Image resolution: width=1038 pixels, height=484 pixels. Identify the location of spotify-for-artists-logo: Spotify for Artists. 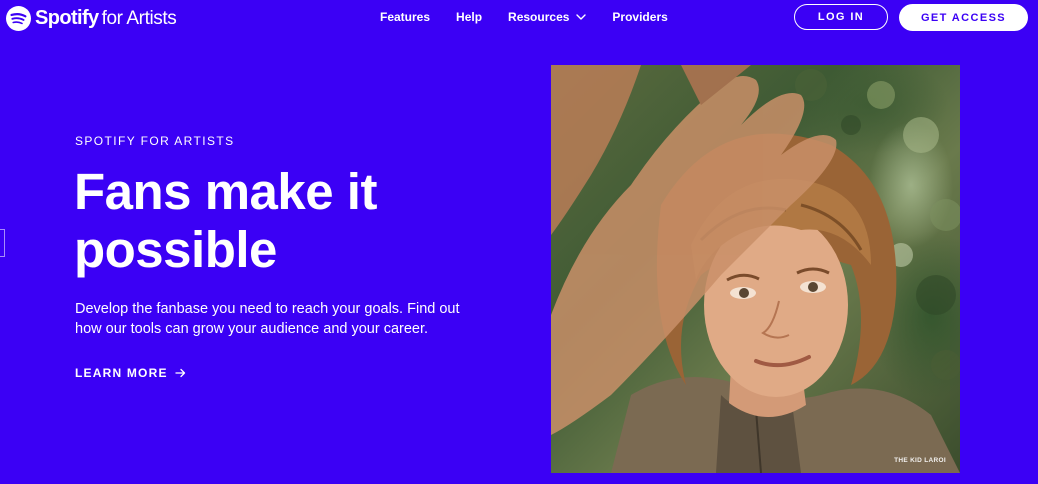
(91, 18).